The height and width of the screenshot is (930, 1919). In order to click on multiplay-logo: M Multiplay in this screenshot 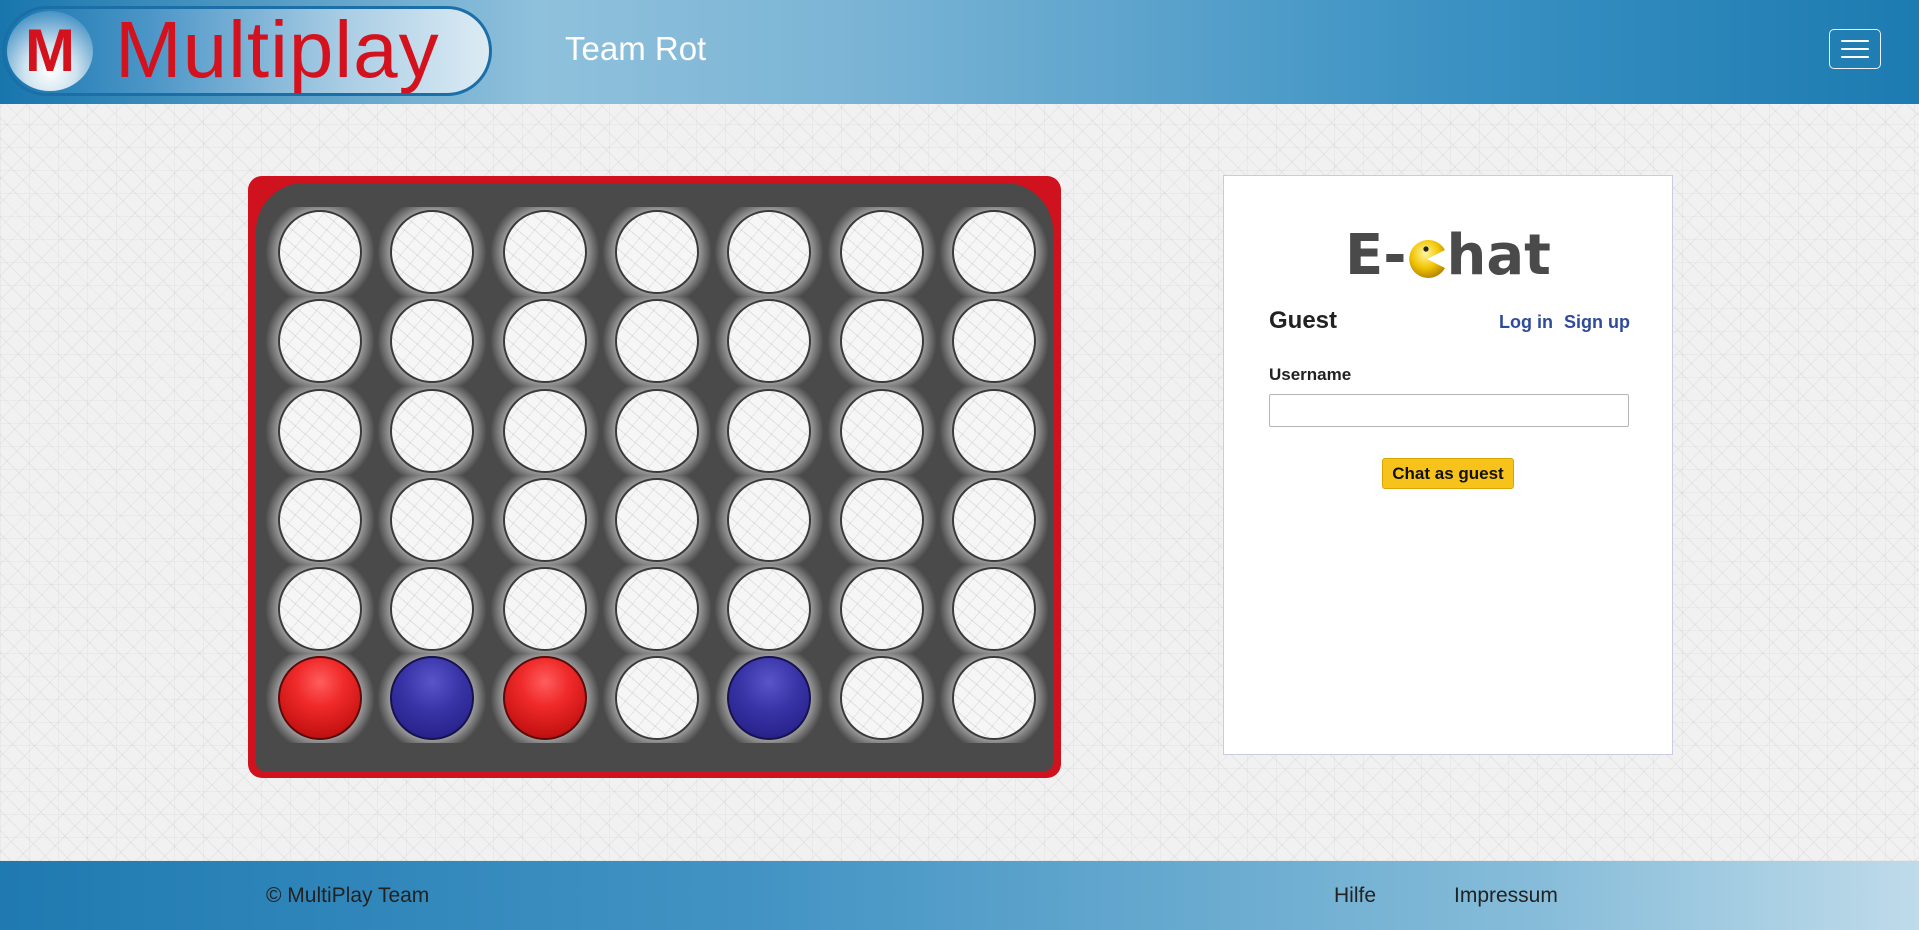, I will do `click(247, 50)`.